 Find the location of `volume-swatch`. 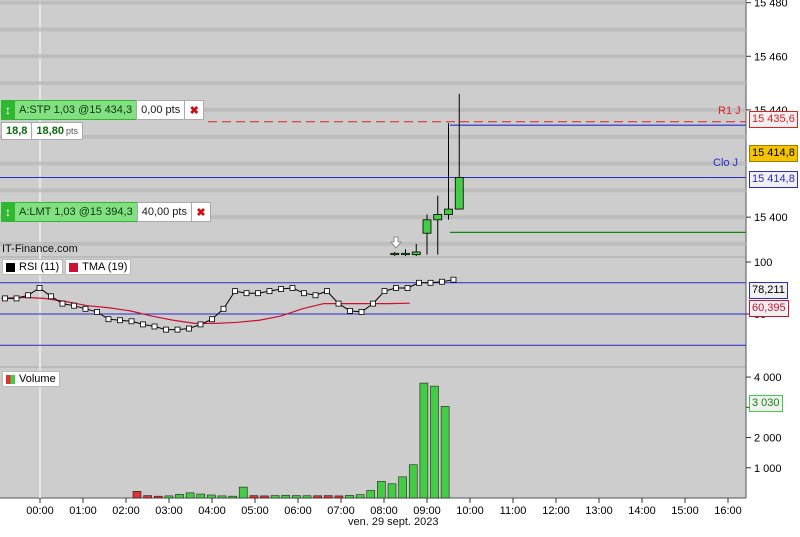

volume-swatch is located at coordinates (10, 379).